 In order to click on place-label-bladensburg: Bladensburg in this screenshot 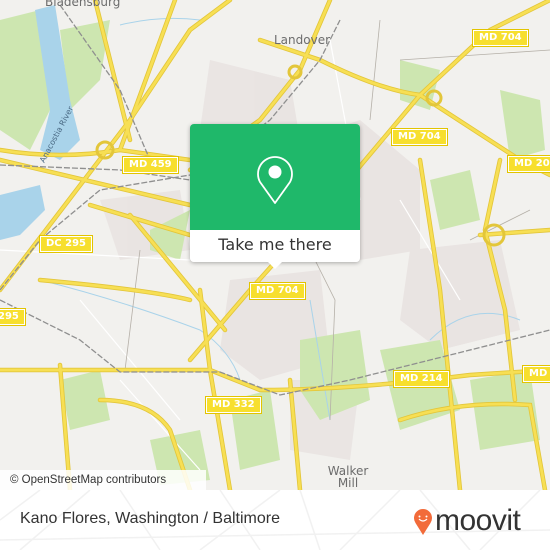, I will do `click(83, 4)`.